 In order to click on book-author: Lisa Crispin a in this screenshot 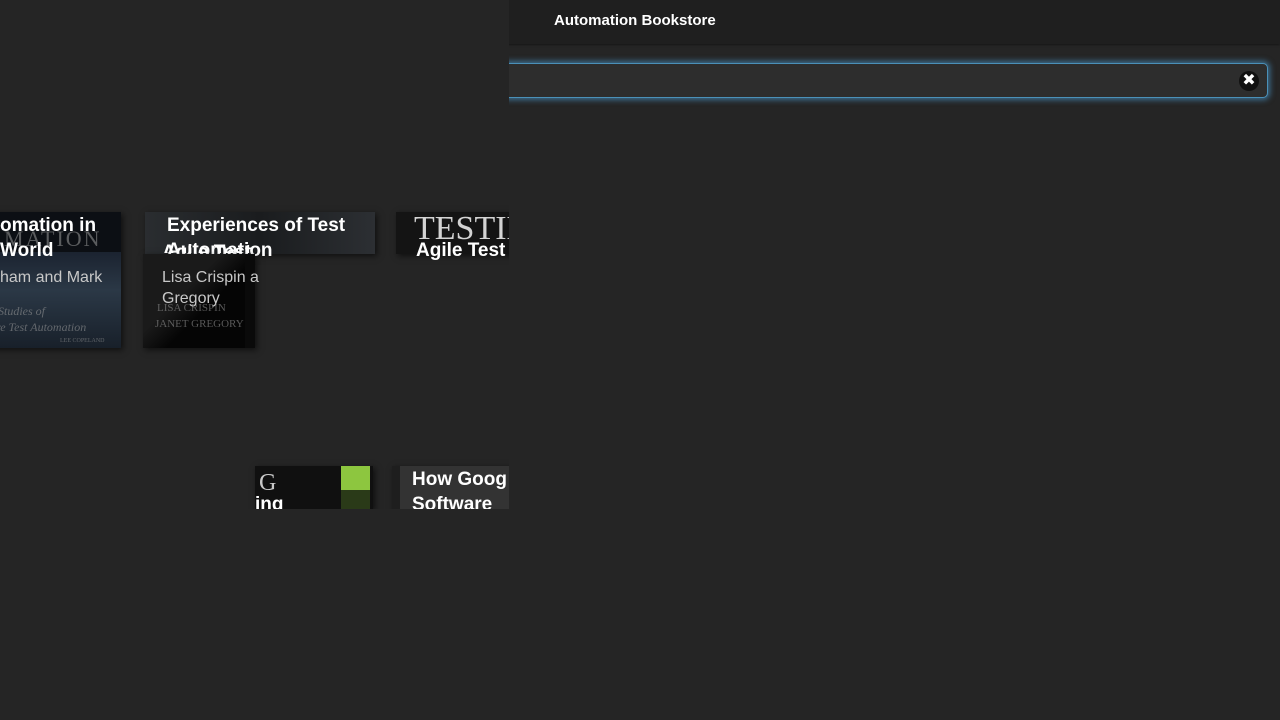, I will do `click(210, 277)`.